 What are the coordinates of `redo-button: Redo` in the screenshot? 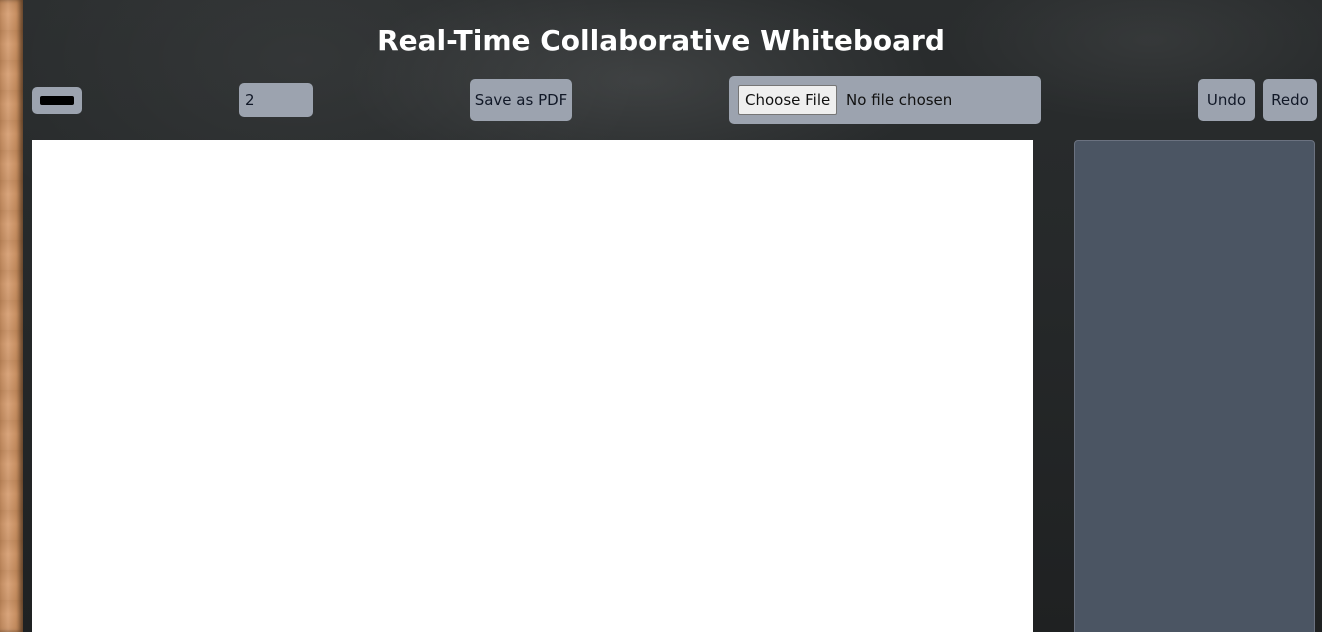 It's located at (1290, 100).